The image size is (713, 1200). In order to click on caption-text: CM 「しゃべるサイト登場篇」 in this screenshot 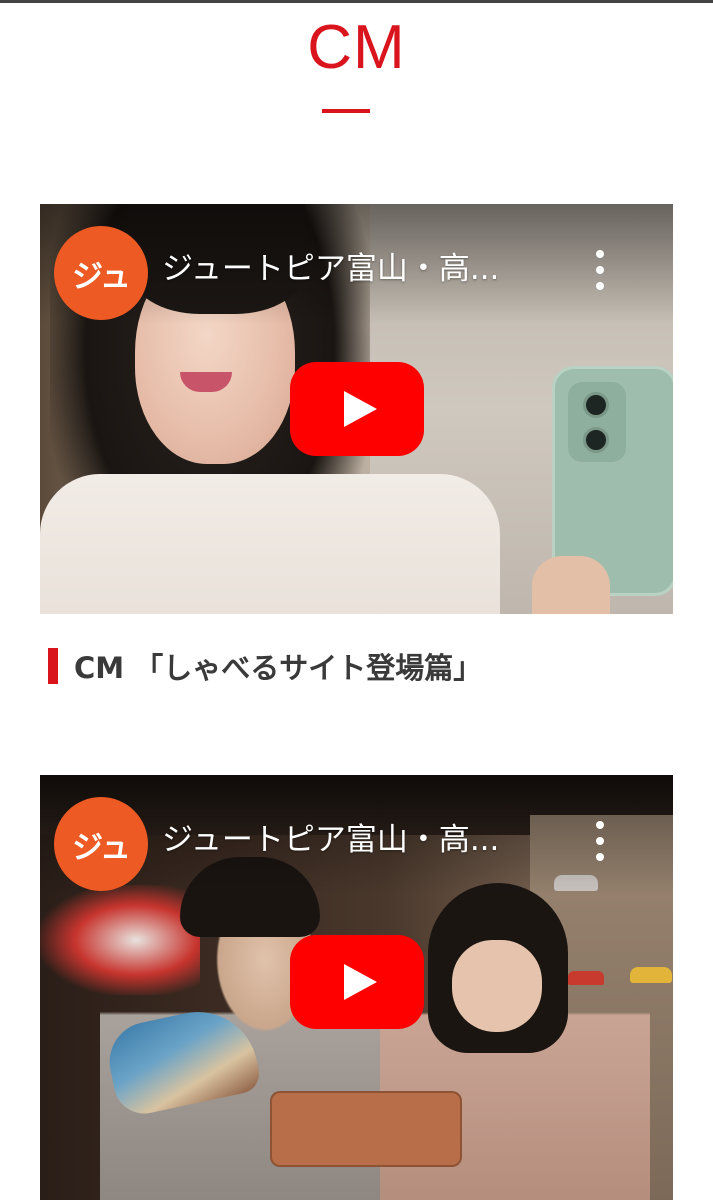, I will do `click(278, 668)`.